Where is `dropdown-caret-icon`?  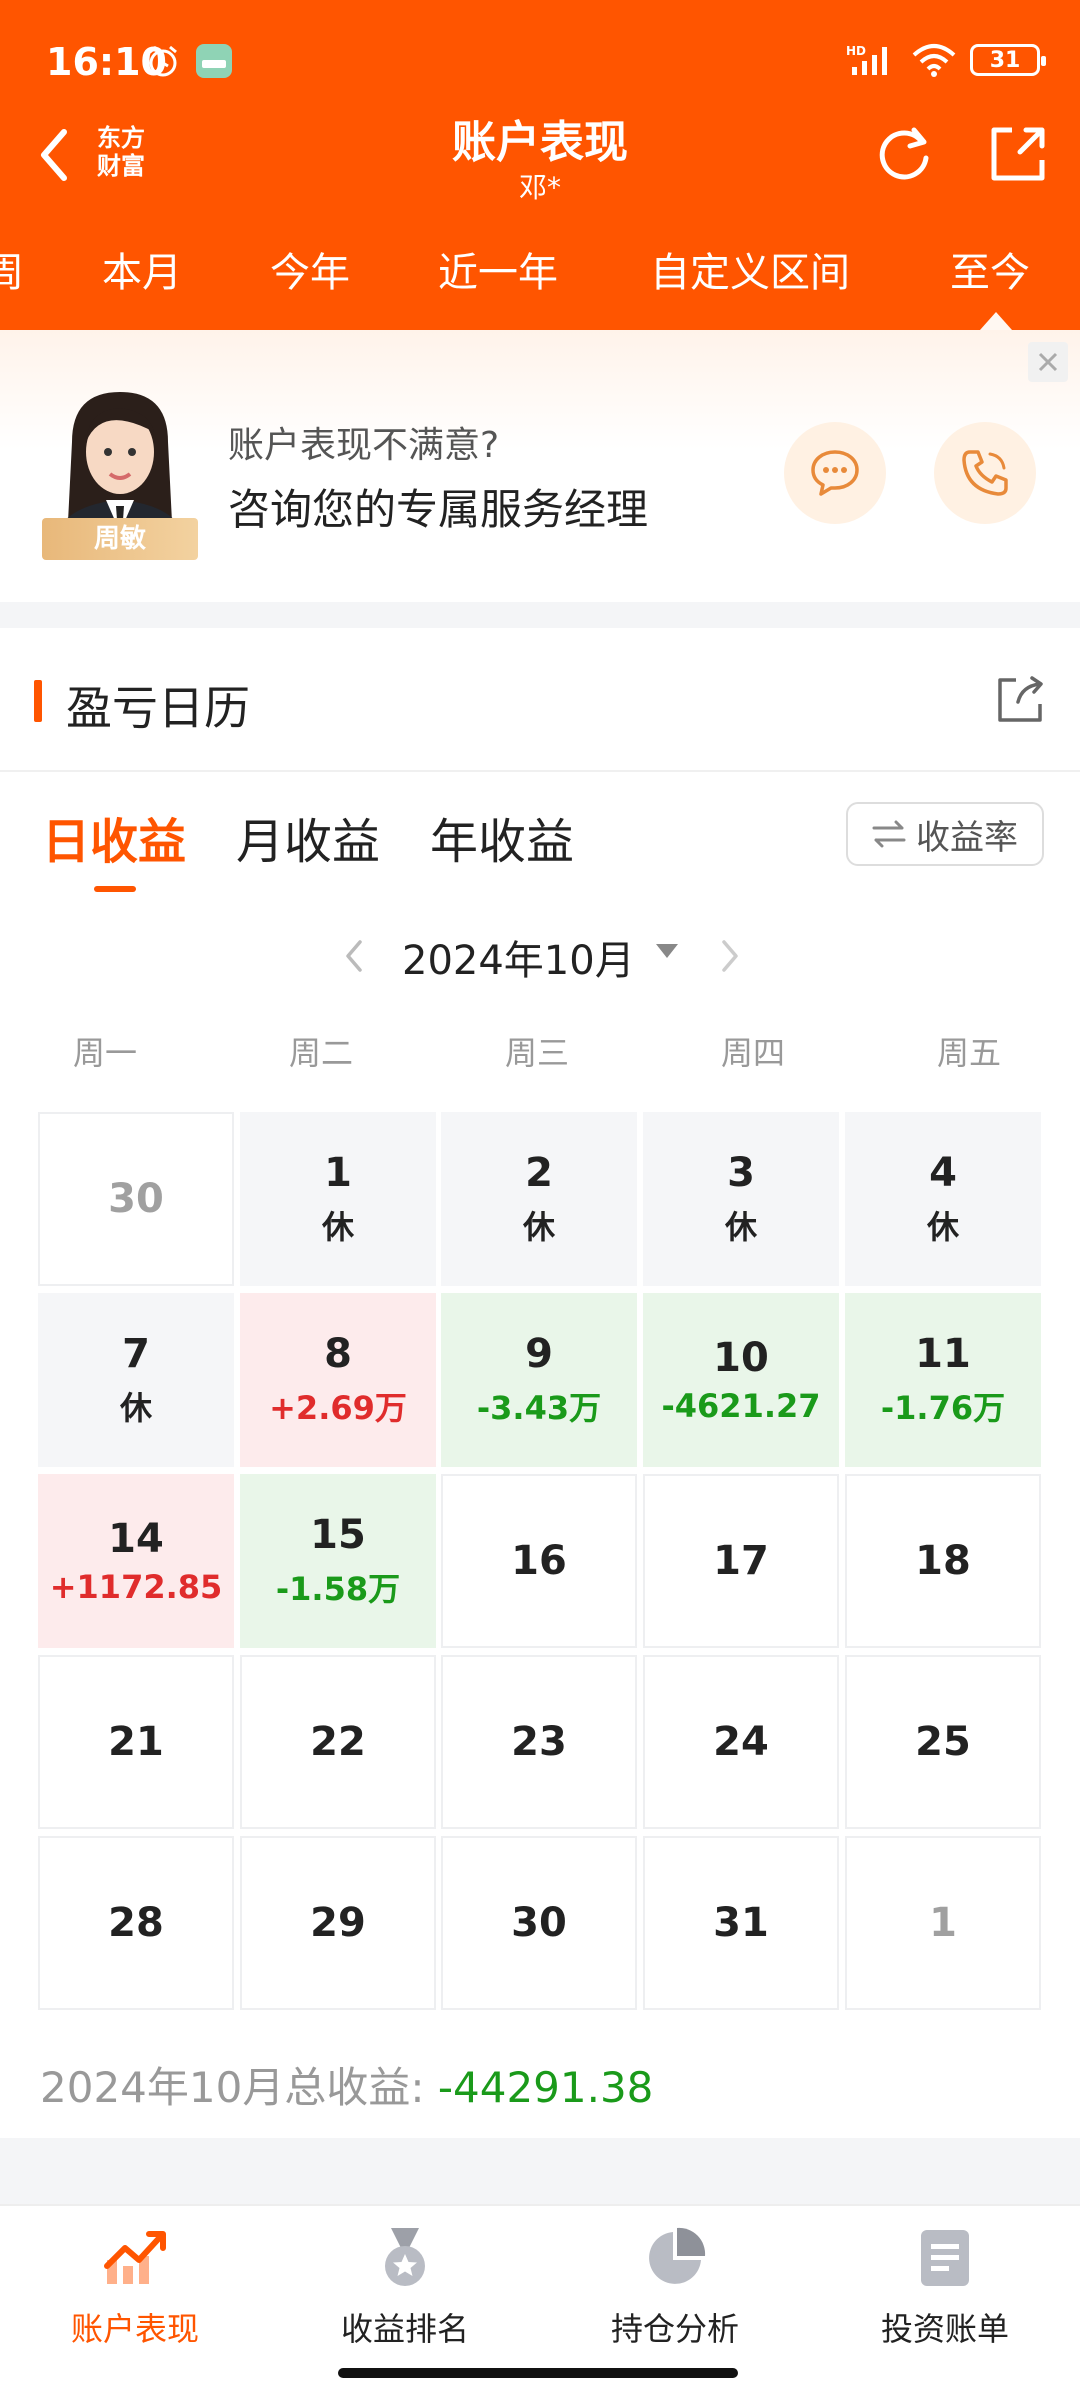
dropdown-caret-icon is located at coordinates (667, 951).